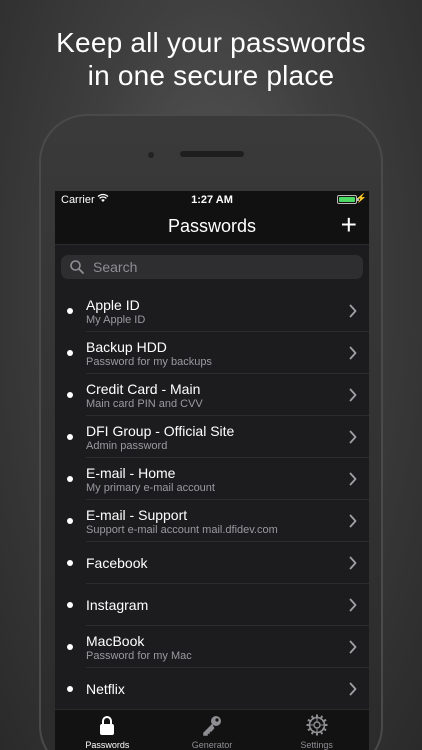 This screenshot has width=422, height=750. I want to click on entry-subtitle: My primary e-mail account, so click(150, 488).